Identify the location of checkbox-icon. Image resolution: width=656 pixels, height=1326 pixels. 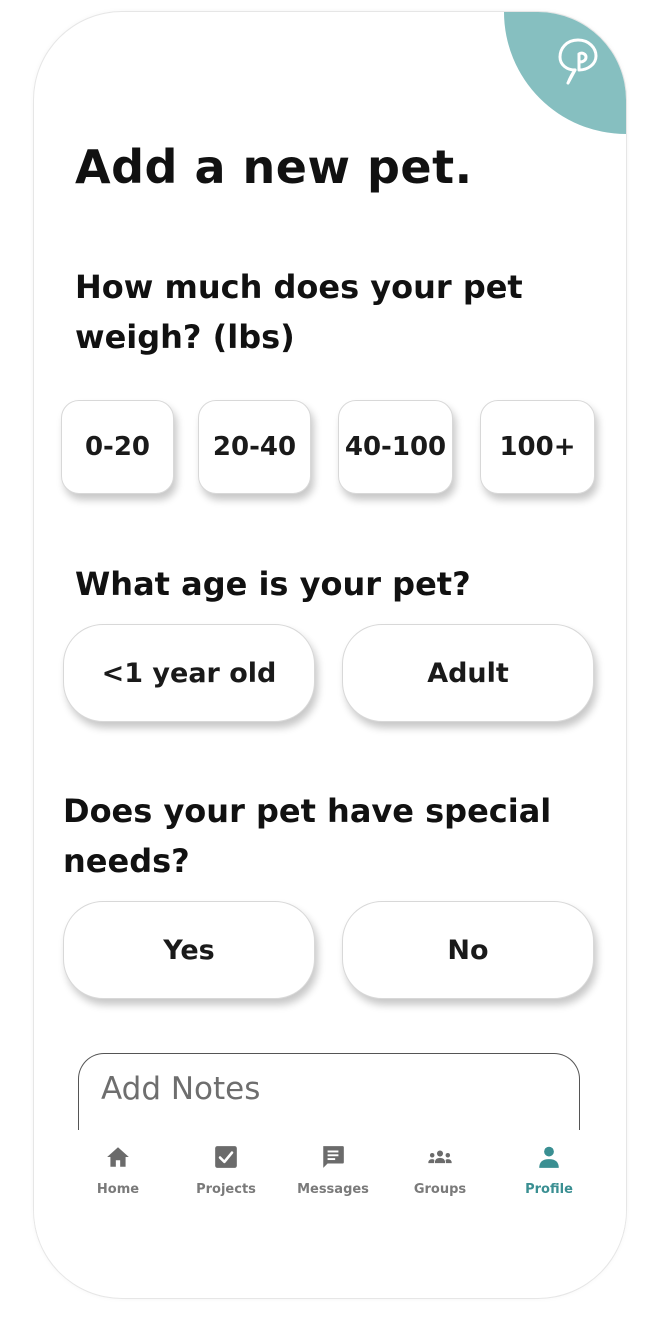
(226, 1157).